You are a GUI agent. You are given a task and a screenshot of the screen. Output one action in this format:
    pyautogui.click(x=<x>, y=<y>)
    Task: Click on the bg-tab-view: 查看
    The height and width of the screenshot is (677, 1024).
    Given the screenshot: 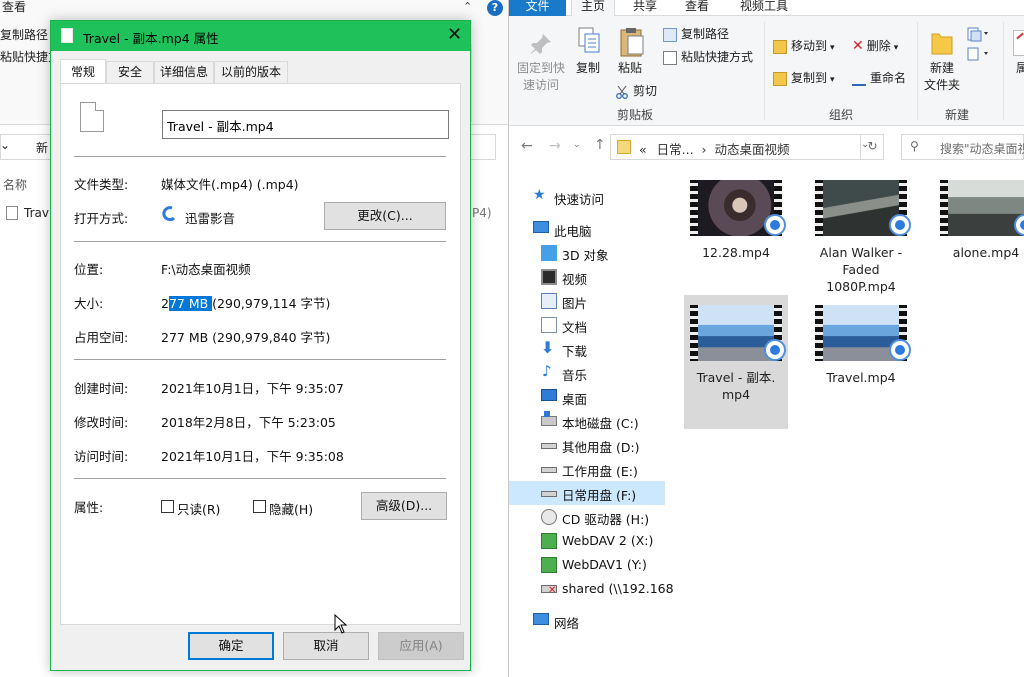 What is the action you would take?
    pyautogui.click(x=14, y=7)
    